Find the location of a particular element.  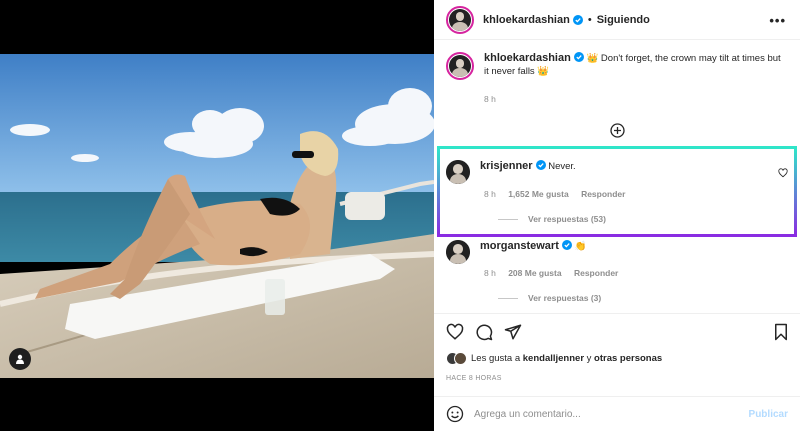

view-replies-button: Ver respuestas (3) is located at coordinates (542, 298).